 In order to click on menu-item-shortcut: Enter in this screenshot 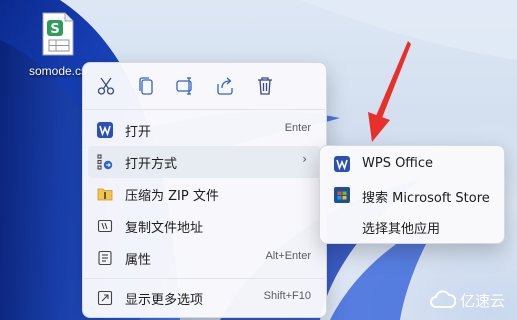, I will do `click(297, 128)`.